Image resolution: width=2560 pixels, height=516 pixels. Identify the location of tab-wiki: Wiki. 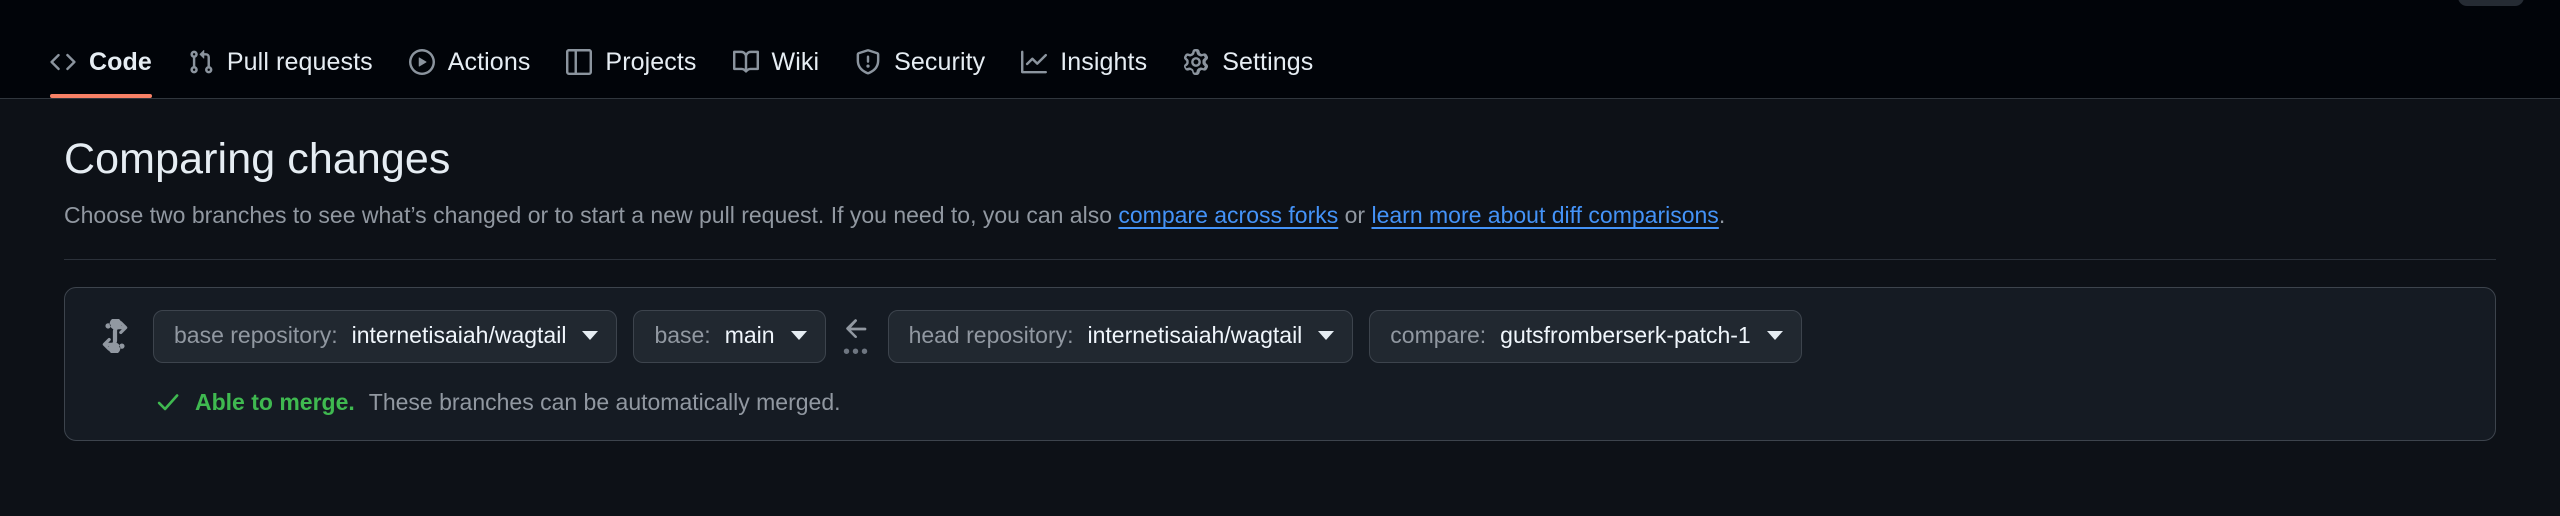
(776, 49).